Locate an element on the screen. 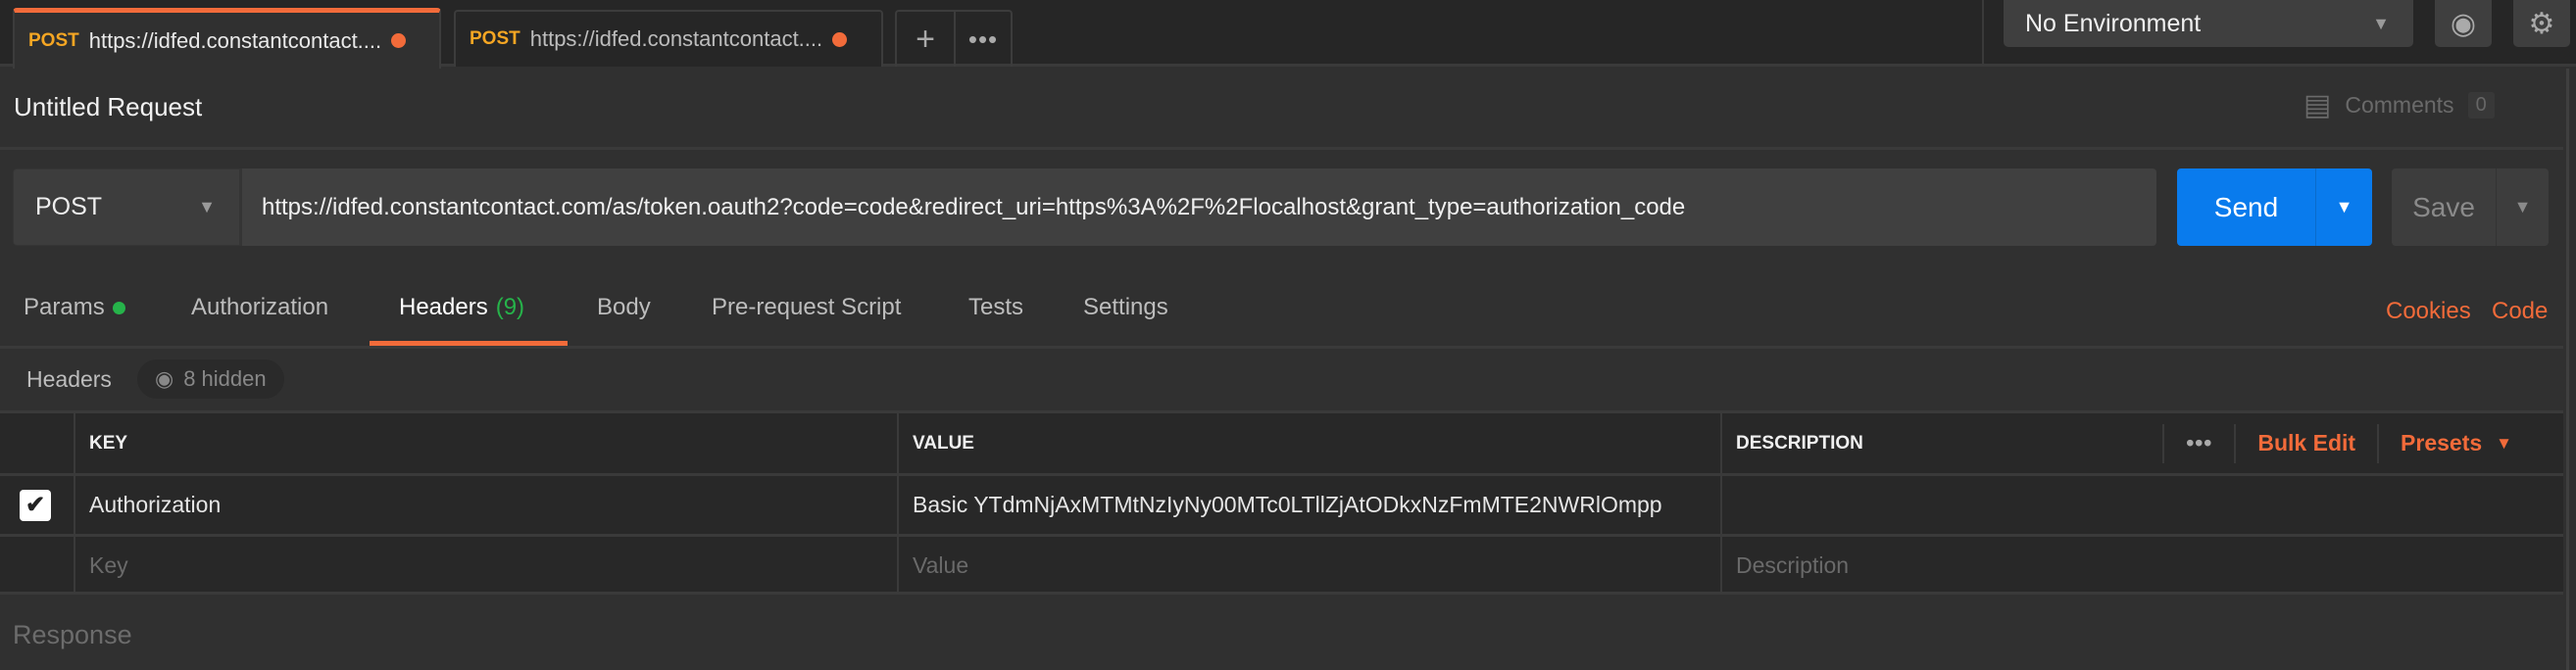 This screenshot has width=2576, height=670. tab-label: Settings is located at coordinates (1125, 307).